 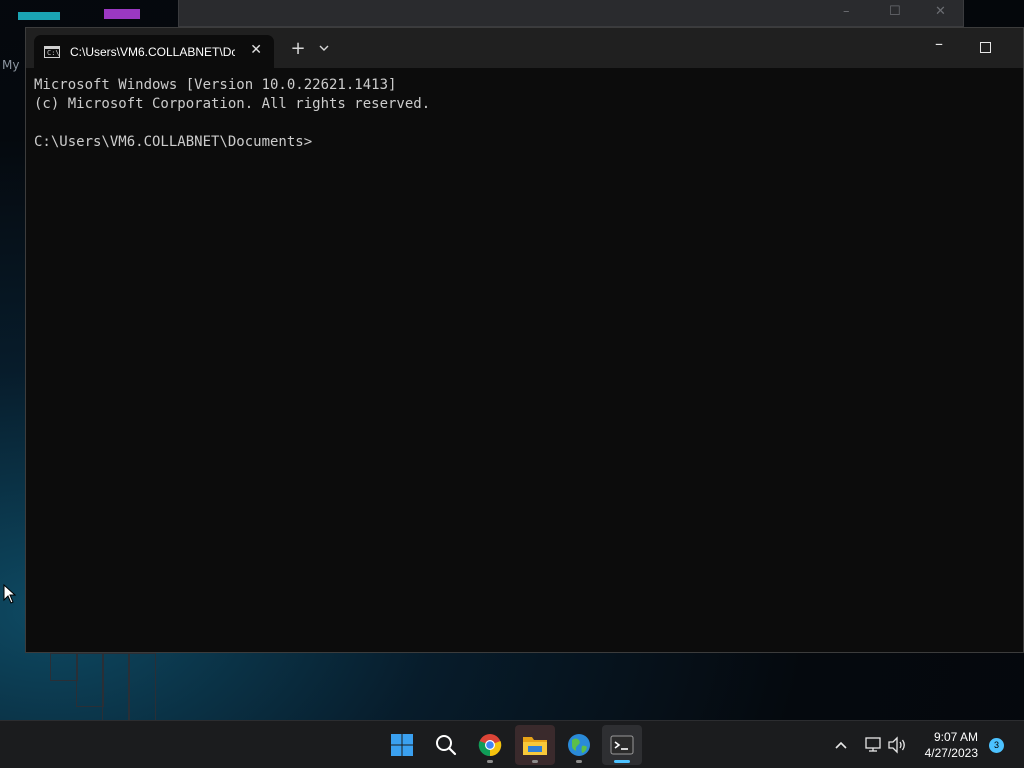 What do you see at coordinates (622, 761) in the screenshot?
I see `active-indicator` at bounding box center [622, 761].